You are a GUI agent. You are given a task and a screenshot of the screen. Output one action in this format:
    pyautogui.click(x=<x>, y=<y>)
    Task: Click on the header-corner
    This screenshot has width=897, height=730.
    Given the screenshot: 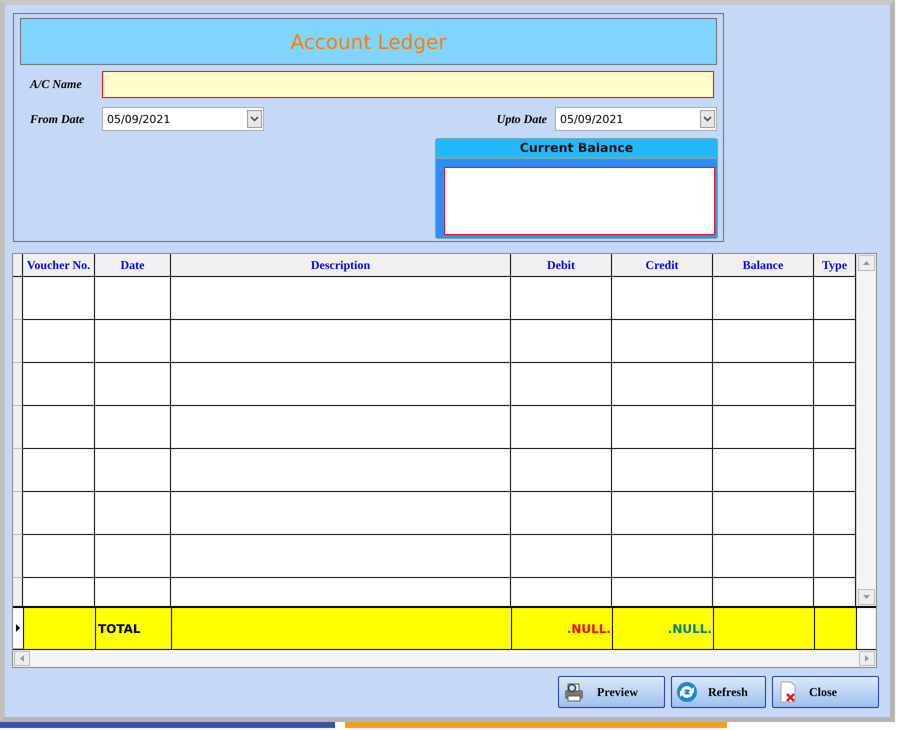 What is the action you would take?
    pyautogui.click(x=18, y=265)
    